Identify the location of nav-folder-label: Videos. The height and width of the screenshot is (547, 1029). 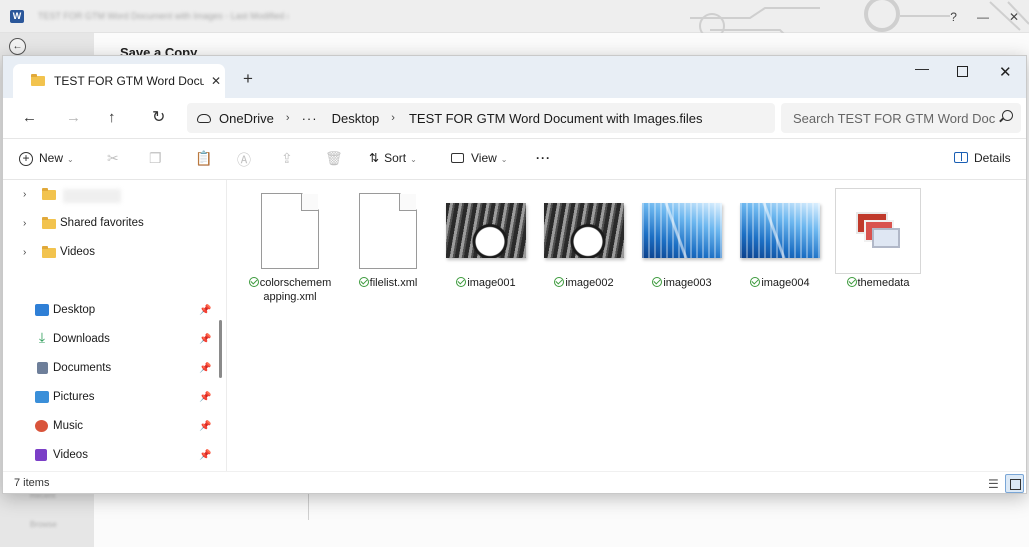
(77, 252).